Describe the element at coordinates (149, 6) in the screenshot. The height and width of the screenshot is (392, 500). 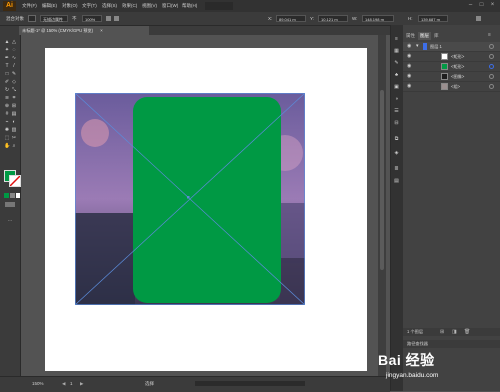
I see `menu-view: 视图(V)` at that location.